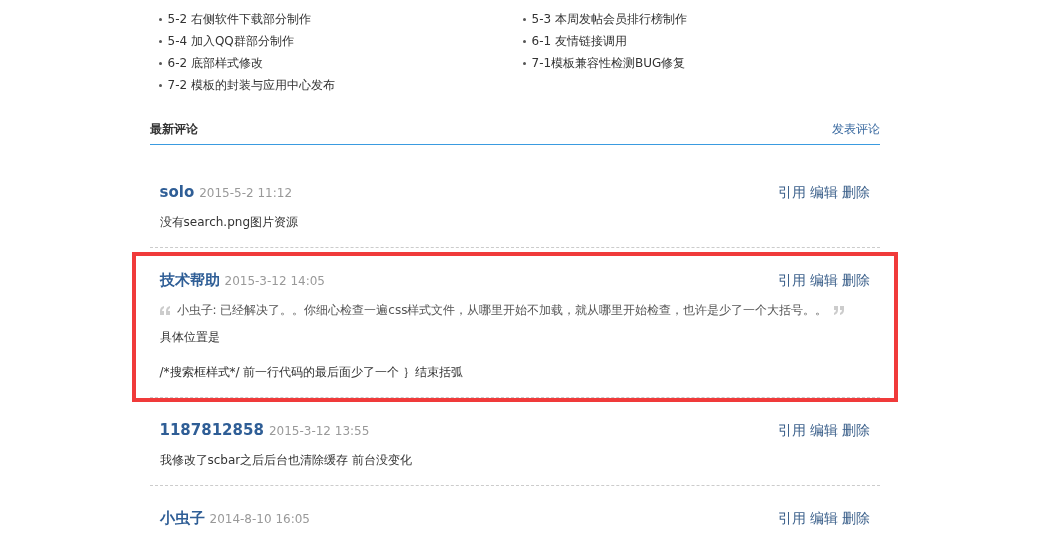 The image size is (1049, 535). I want to click on comment-author: solo, so click(177, 192).